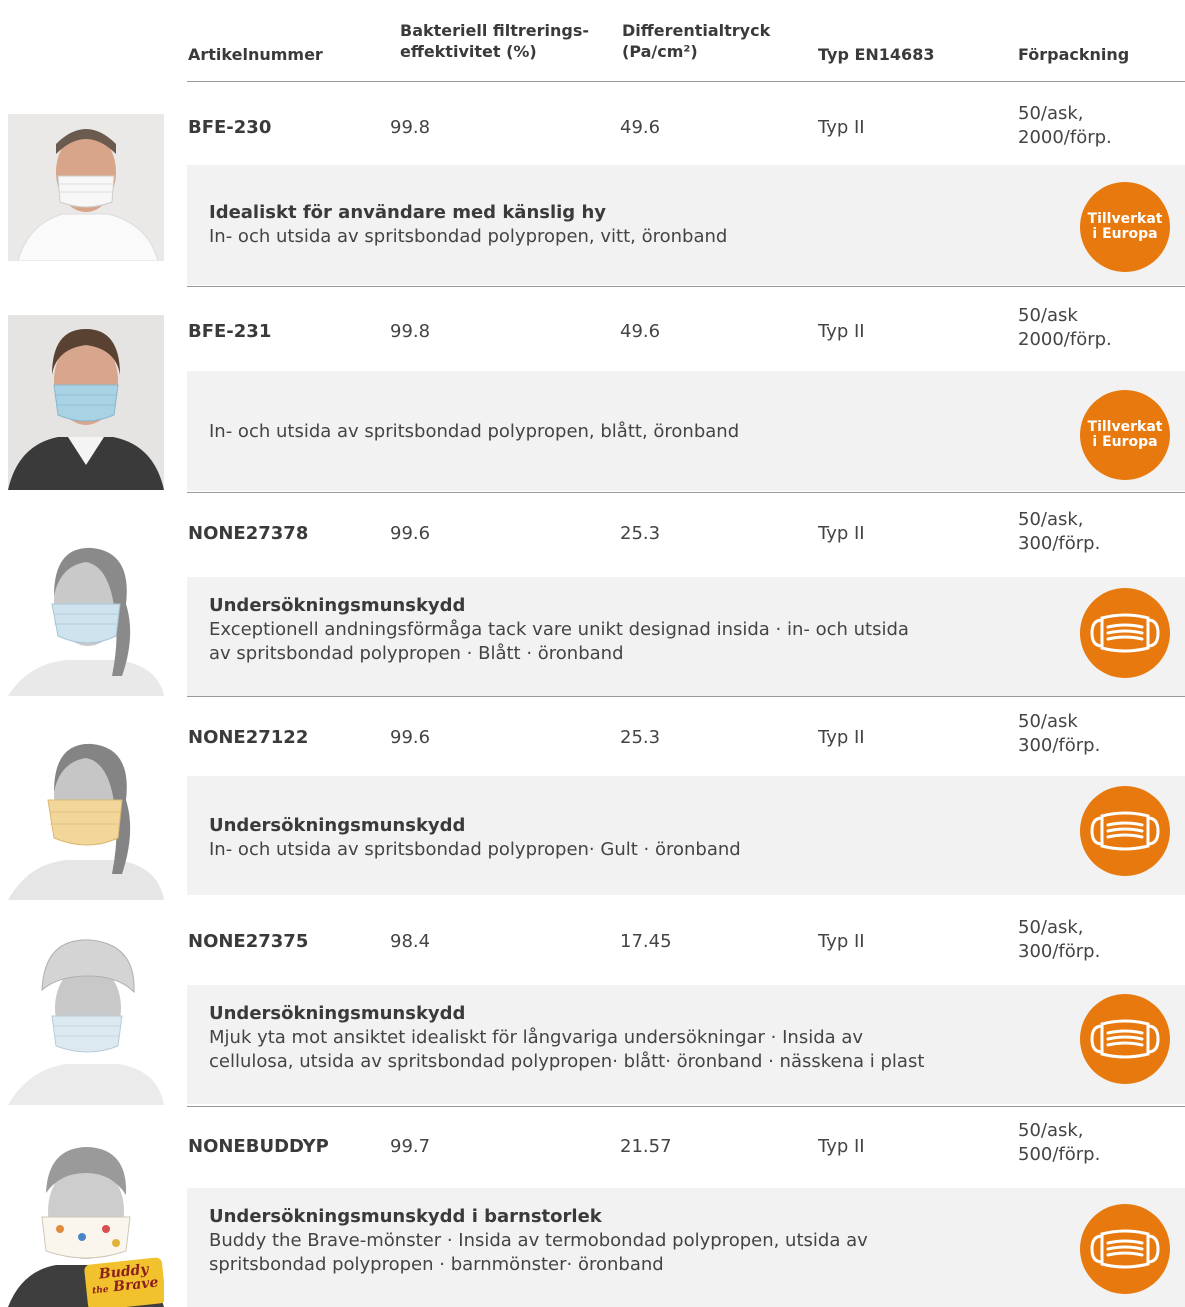  Describe the element at coordinates (696, 30) in the screenshot. I see `header-pressure-line1: Differentialtryck` at that location.